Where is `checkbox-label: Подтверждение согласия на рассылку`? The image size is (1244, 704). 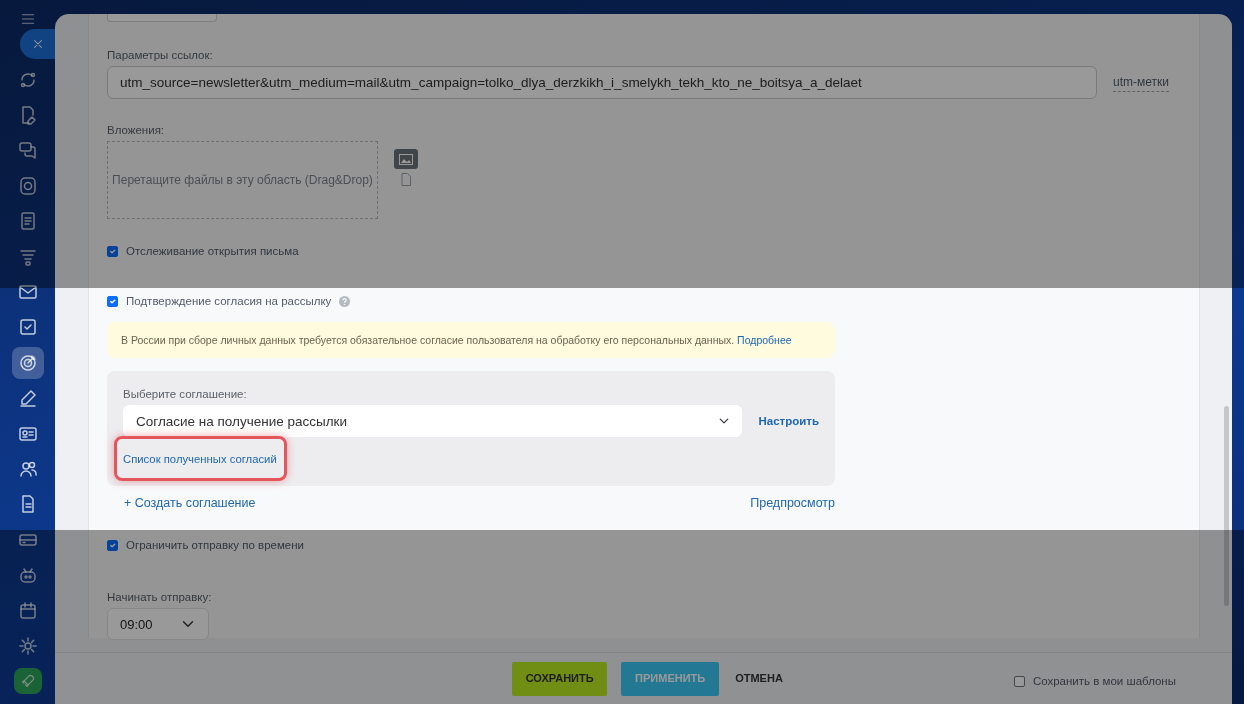 checkbox-label: Подтверждение согласия на рассылку is located at coordinates (229, 302).